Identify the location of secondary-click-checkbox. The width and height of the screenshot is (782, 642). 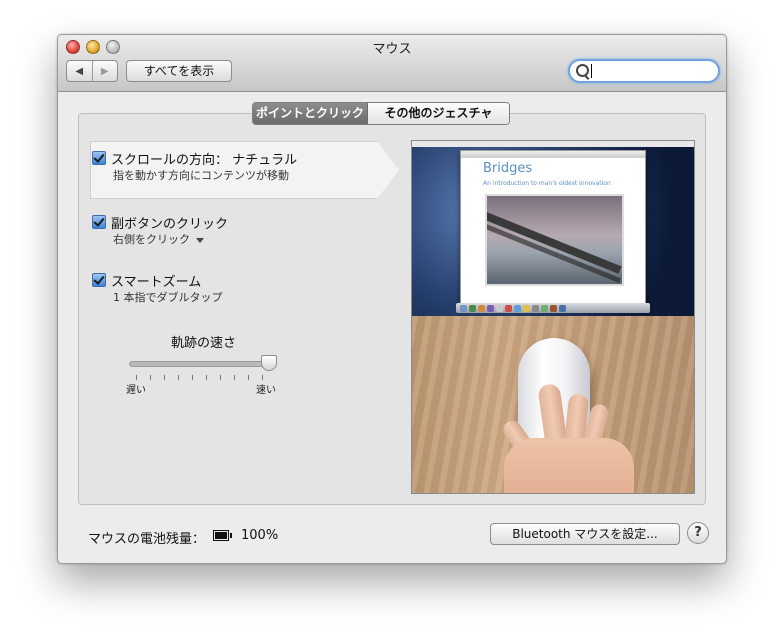
(99, 222).